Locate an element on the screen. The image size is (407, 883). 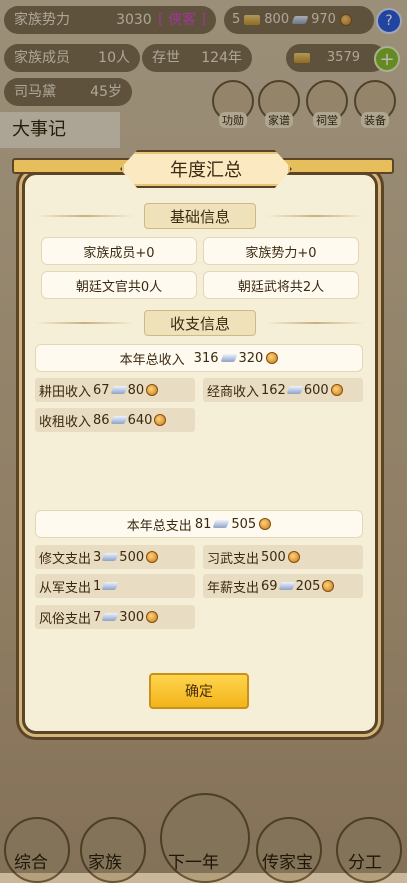
expense-item: 年薪支出 69 205 is located at coordinates (283, 586).